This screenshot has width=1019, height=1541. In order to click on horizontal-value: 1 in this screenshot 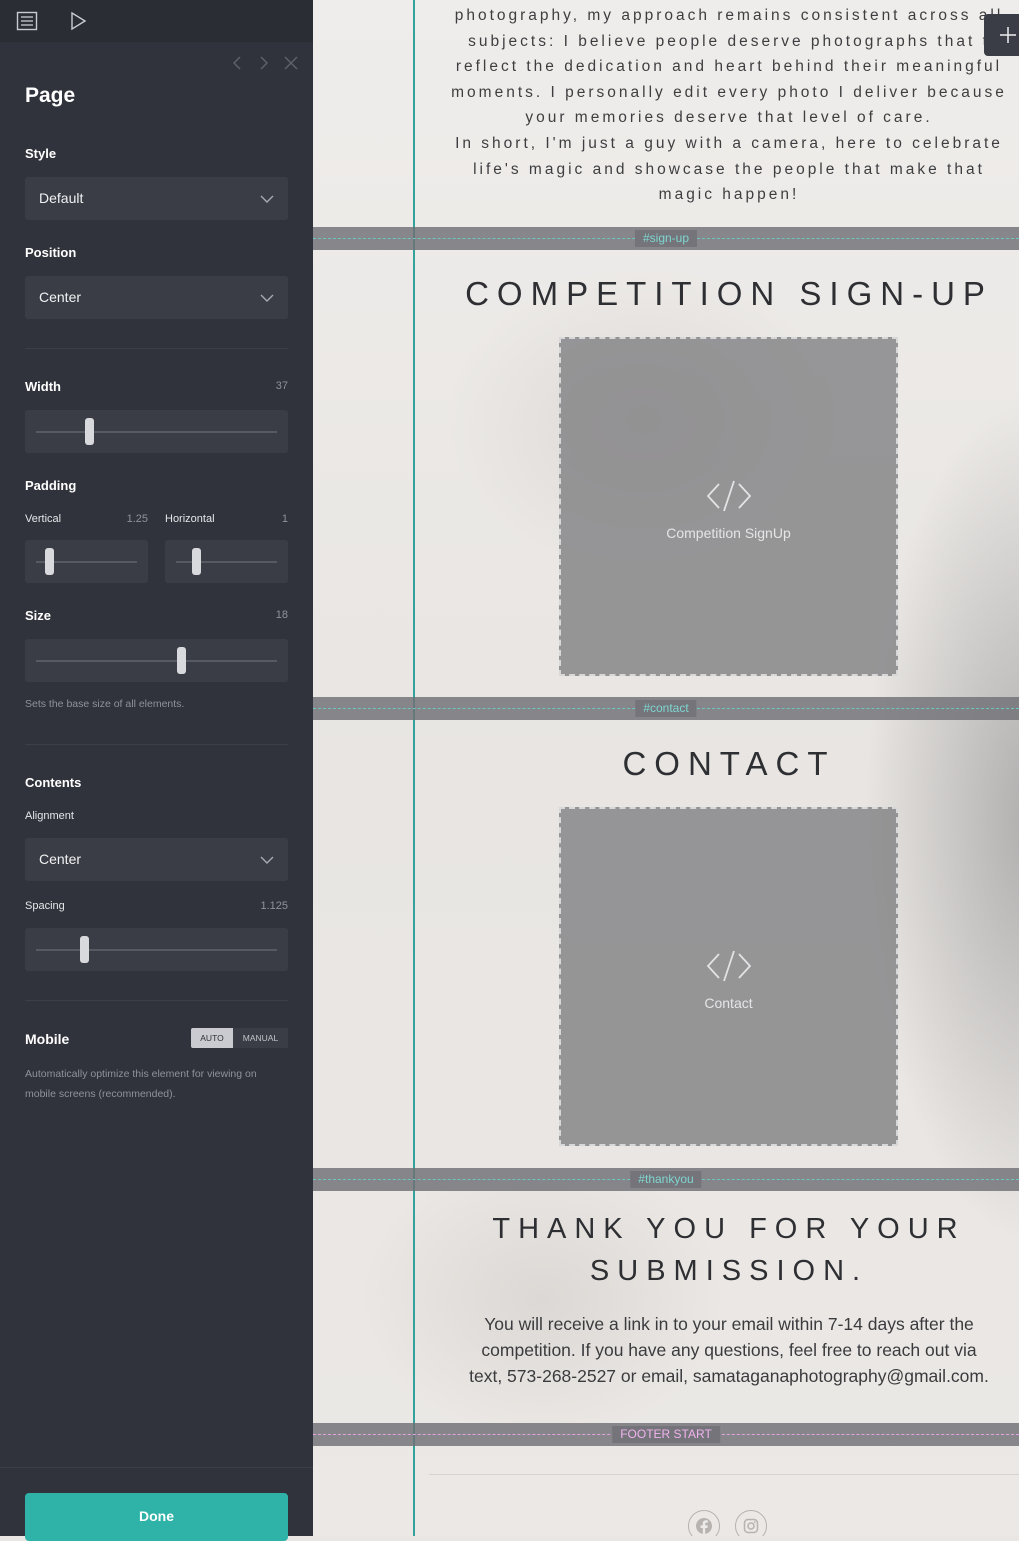, I will do `click(284, 519)`.